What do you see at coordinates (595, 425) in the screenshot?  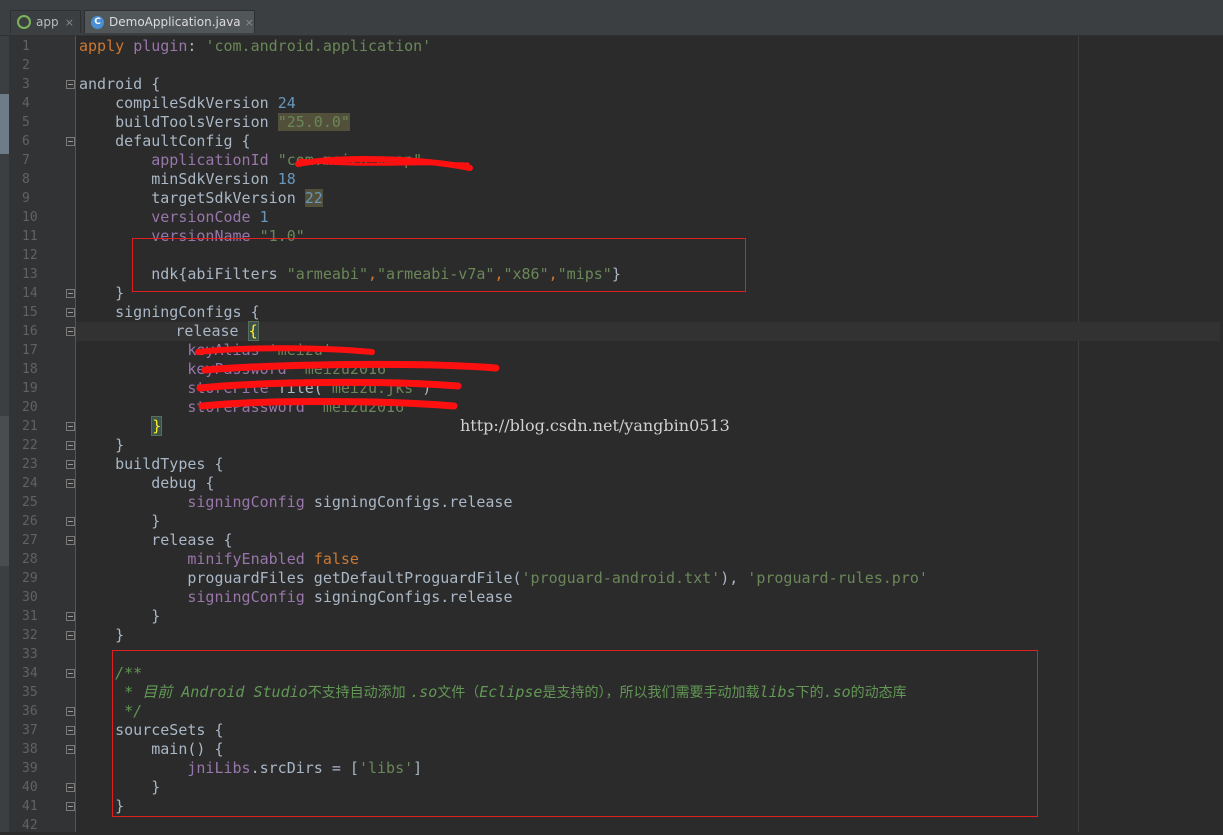 I see `watermark-url: http://blog.csdn.net/yangbin0513` at bounding box center [595, 425].